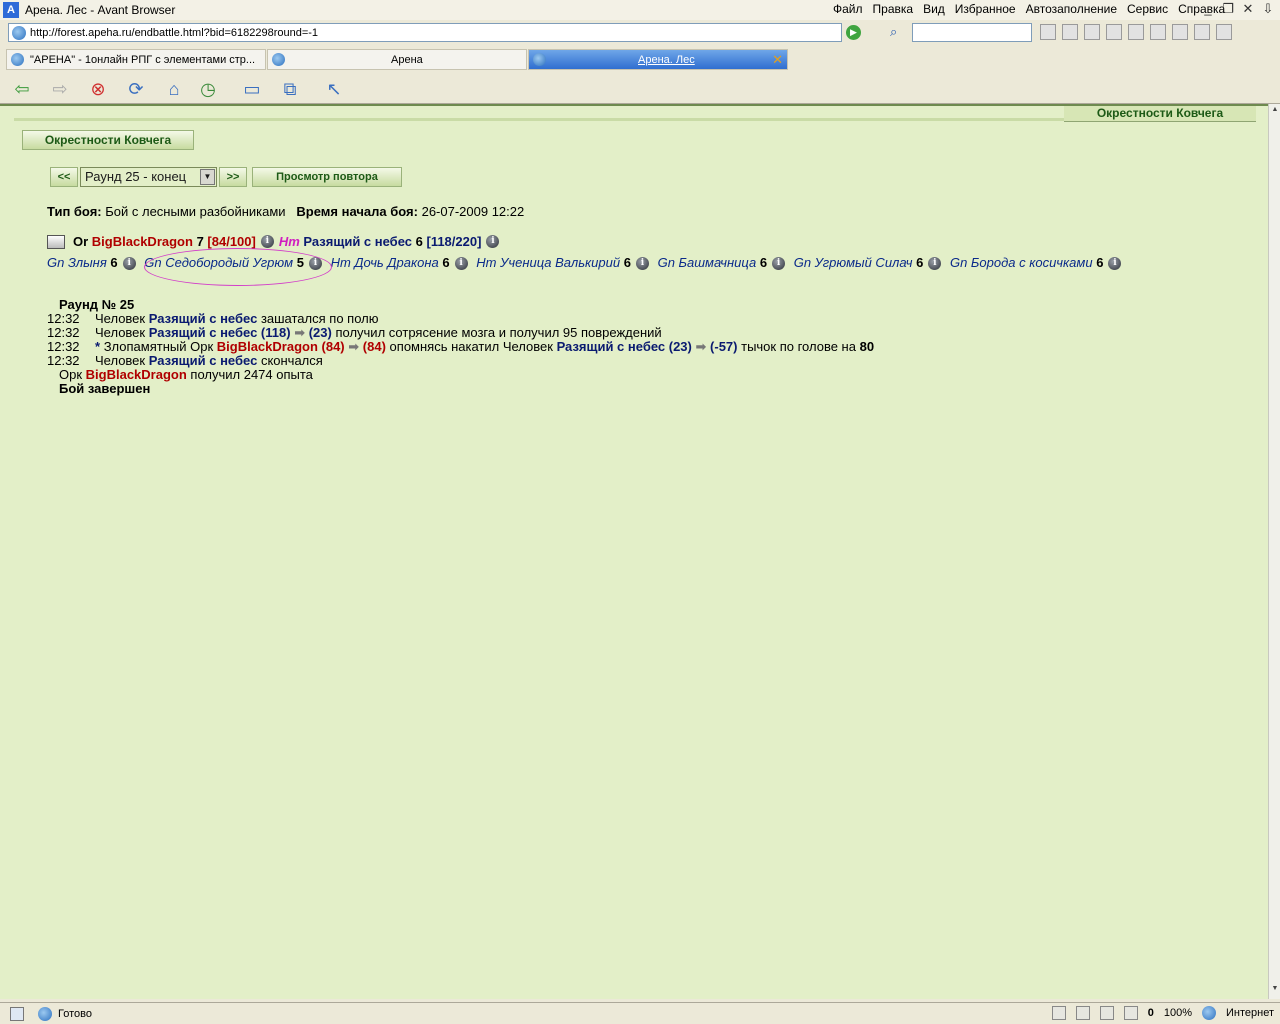 The image size is (1280, 1024). What do you see at coordinates (1250, 1013) in the screenshot?
I see `security-zone: Интернет` at bounding box center [1250, 1013].